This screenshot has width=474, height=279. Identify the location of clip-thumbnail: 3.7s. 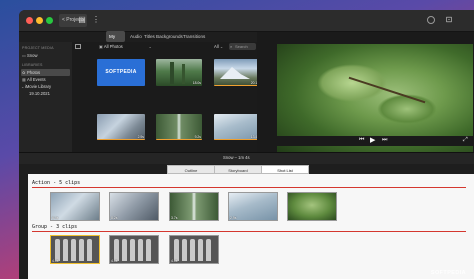
(194, 206).